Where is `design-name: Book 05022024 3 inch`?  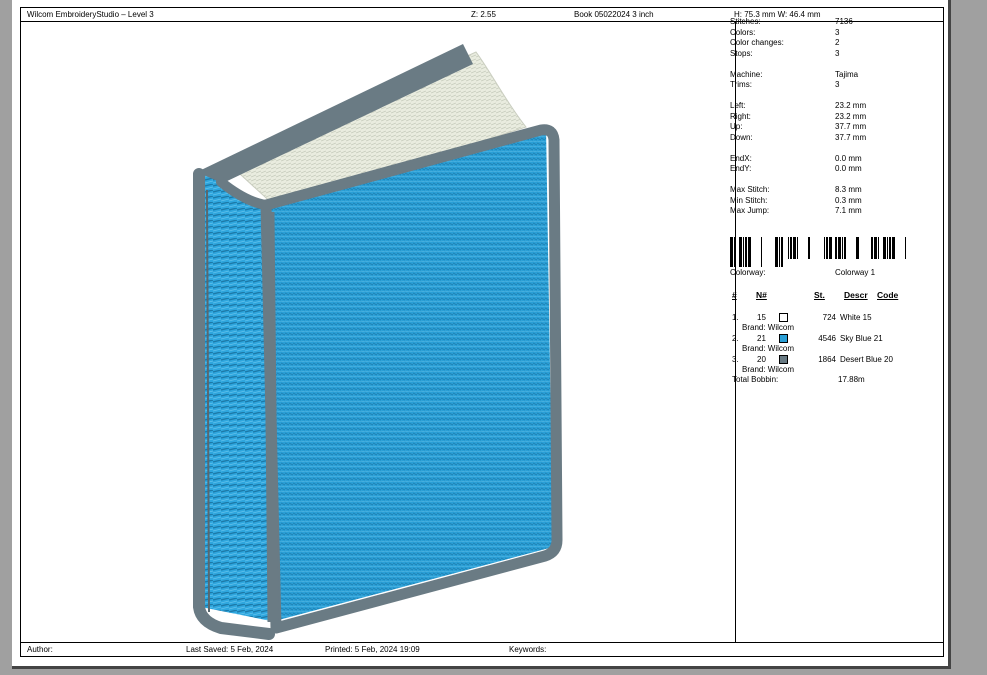
design-name: Book 05022024 3 inch is located at coordinates (614, 14).